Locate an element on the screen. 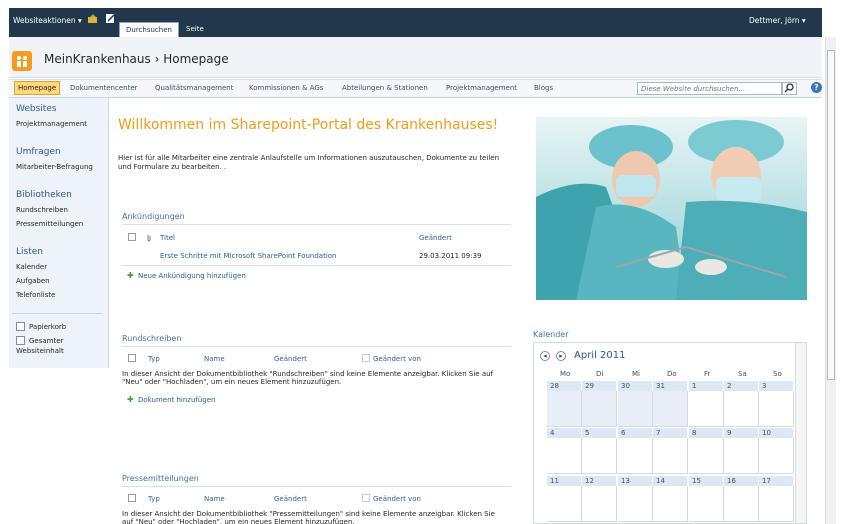 The height and width of the screenshot is (524, 841). announcements-title: Ankündigungen is located at coordinates (153, 216).